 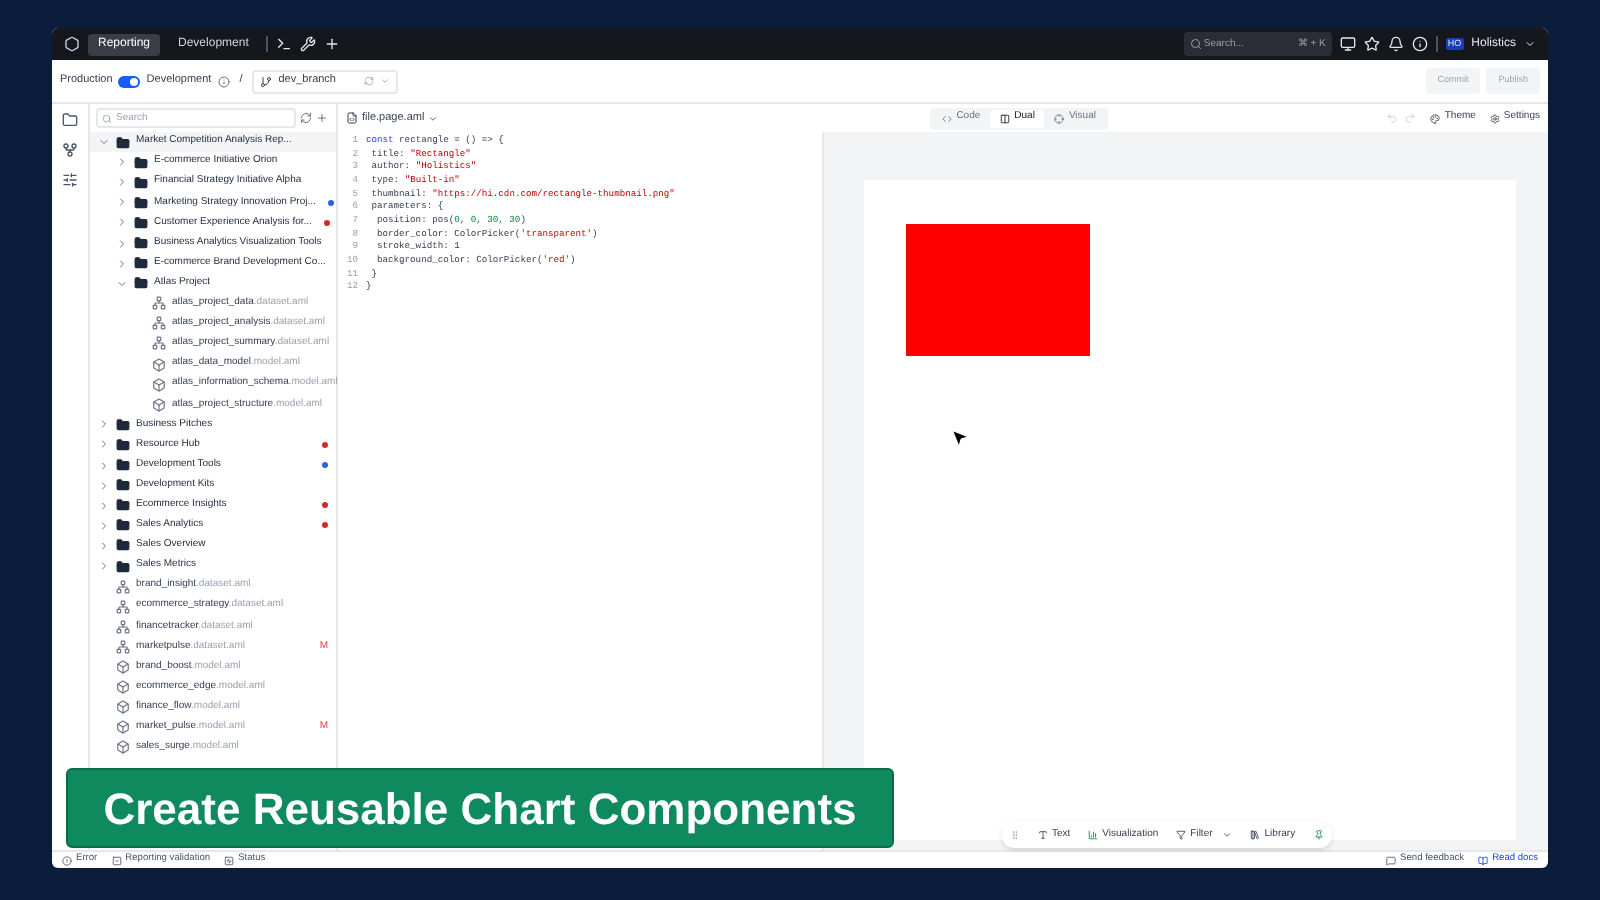 What do you see at coordinates (1005, 118) in the screenshot?
I see `columns-icon` at bounding box center [1005, 118].